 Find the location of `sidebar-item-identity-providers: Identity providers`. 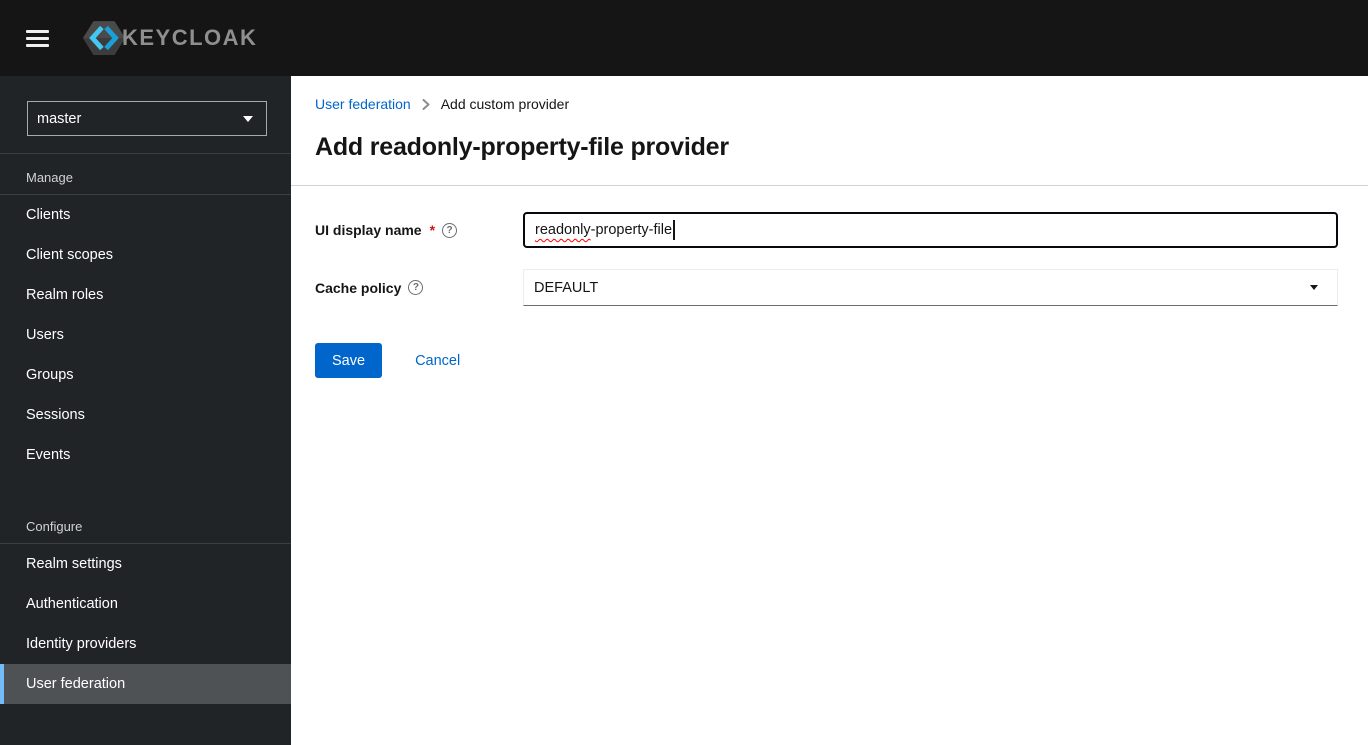

sidebar-item-identity-providers: Identity providers is located at coordinates (145, 644).